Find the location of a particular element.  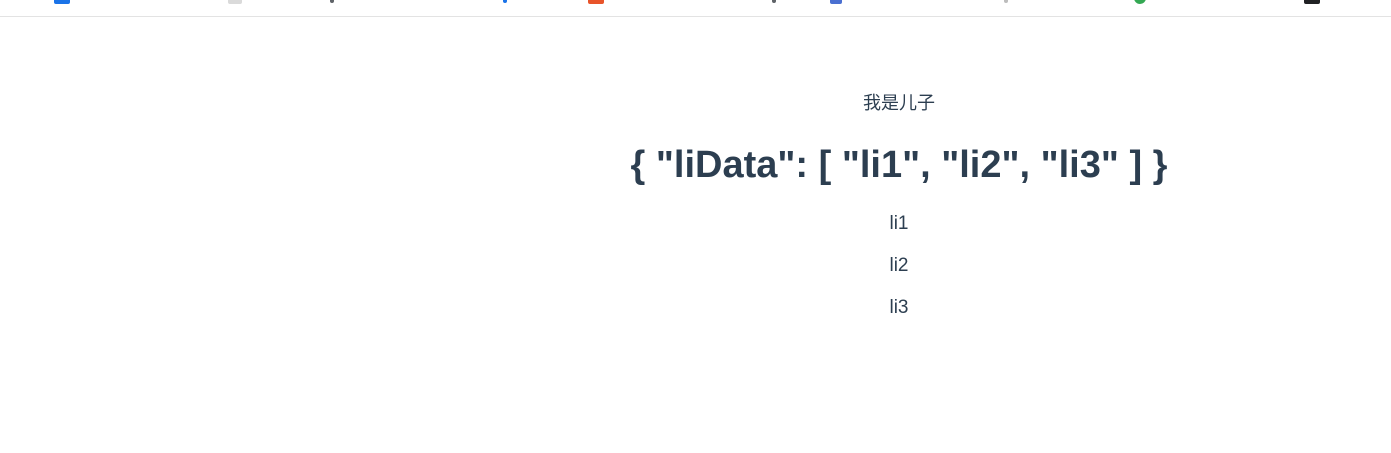

bookmarks-bar is located at coordinates (695, 8).